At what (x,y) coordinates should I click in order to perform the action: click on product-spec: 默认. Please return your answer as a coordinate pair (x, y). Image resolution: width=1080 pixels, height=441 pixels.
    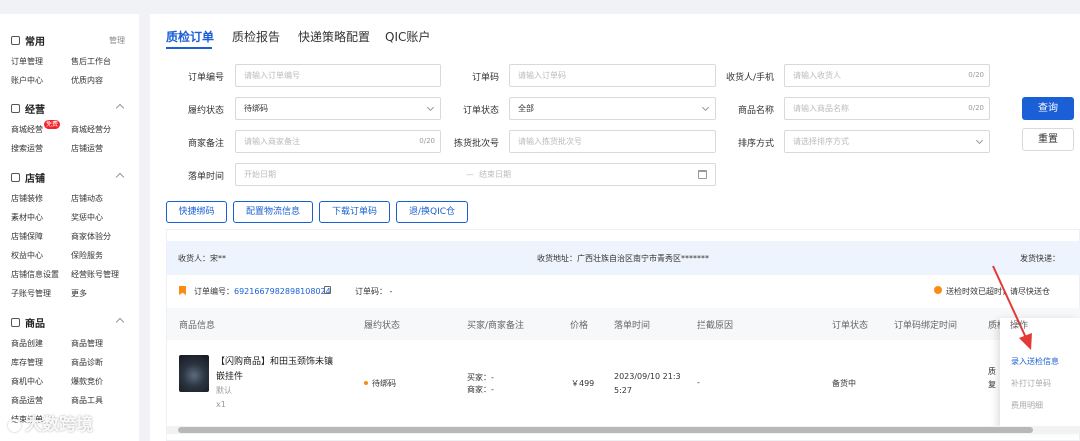
    Looking at the image, I should click on (224, 390).